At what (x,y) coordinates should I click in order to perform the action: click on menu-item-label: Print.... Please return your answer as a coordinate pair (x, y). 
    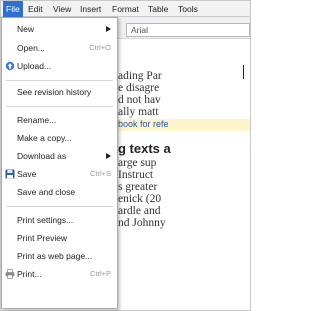
    Looking at the image, I should click on (29, 274).